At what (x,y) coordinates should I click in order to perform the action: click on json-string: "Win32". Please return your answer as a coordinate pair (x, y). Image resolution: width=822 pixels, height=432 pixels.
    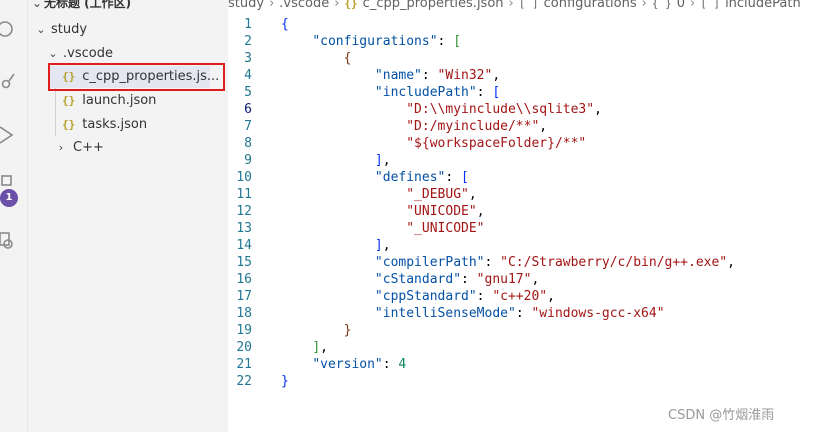
    Looking at the image, I should click on (465, 75).